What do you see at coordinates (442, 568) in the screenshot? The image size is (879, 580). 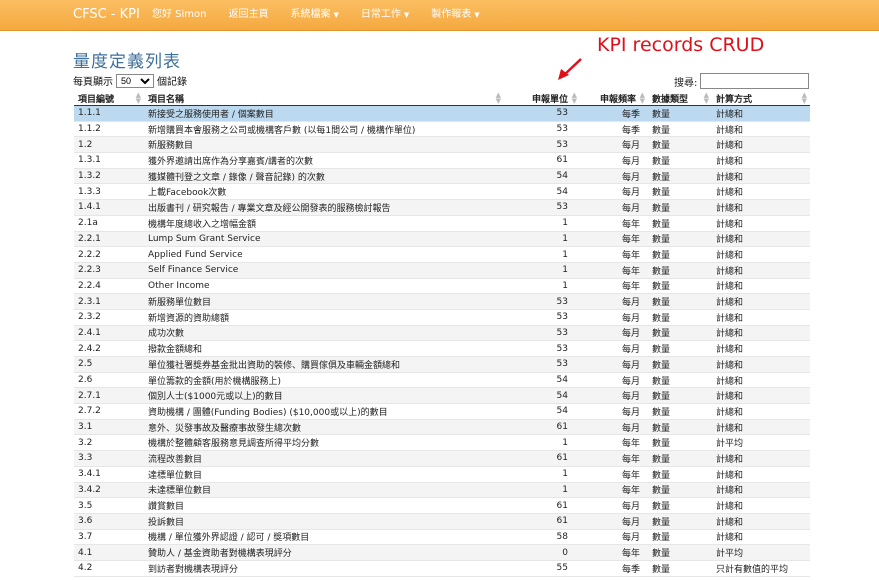 I see `table-row: 4.2 到訪者對機構表現評分 55 每季 數量 只計有數值的平均` at bounding box center [442, 568].